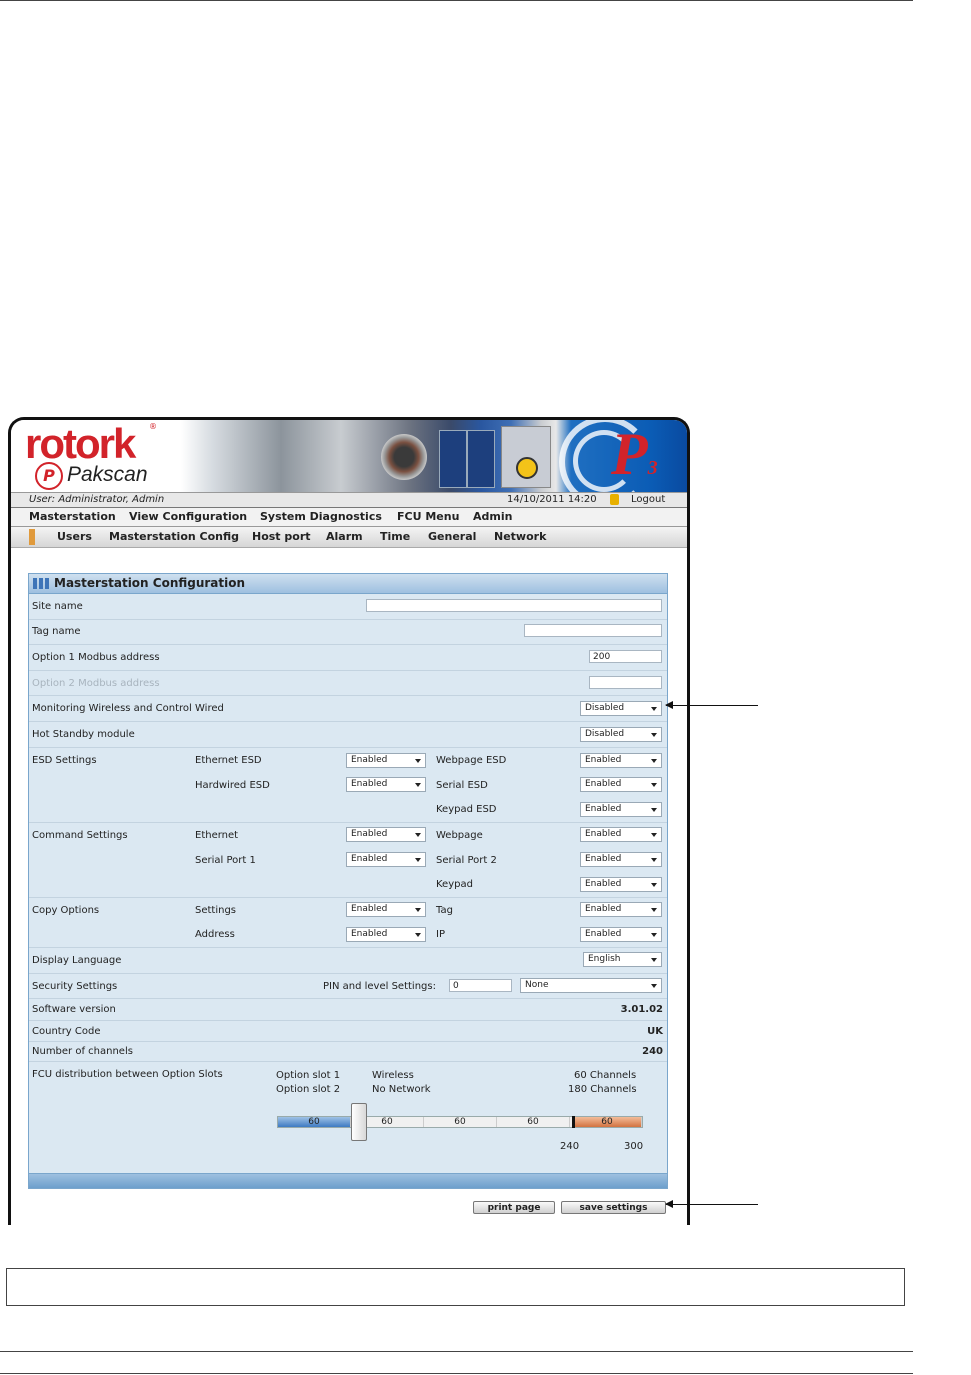  I want to click on command-serial2-select: Enabled, so click(621, 859).